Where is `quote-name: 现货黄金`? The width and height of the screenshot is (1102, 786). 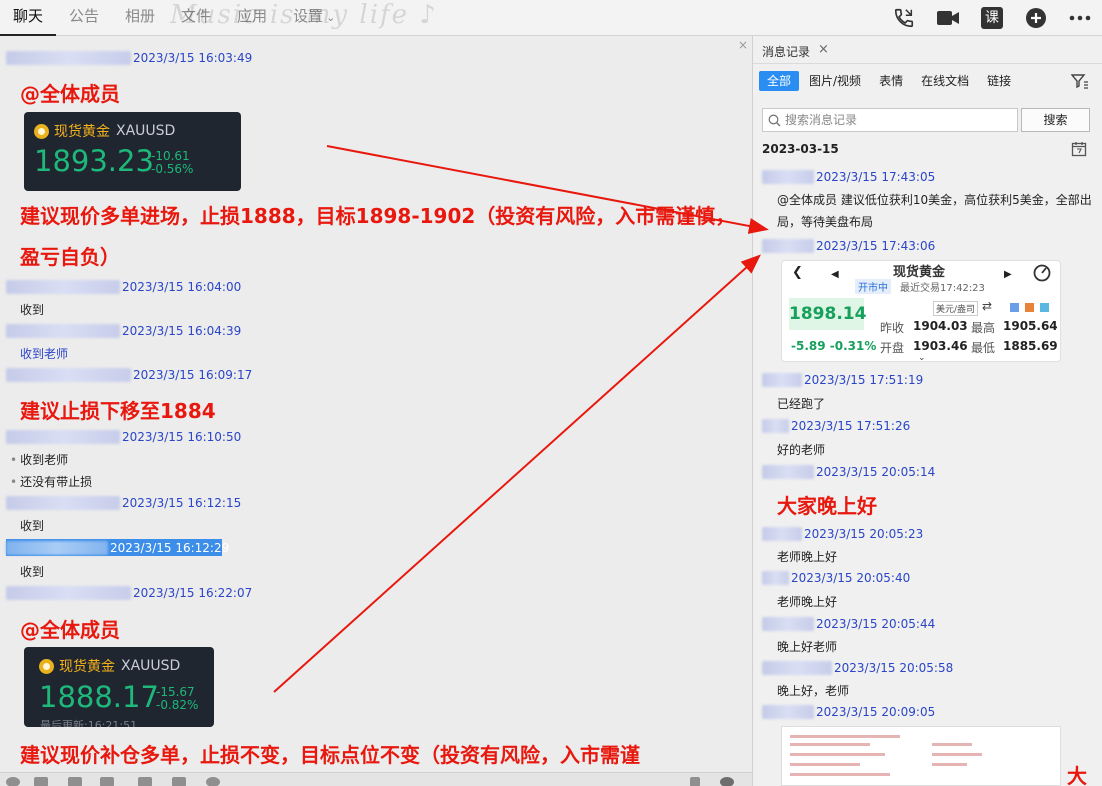
quote-name: 现货黄金 is located at coordinates (87, 667).